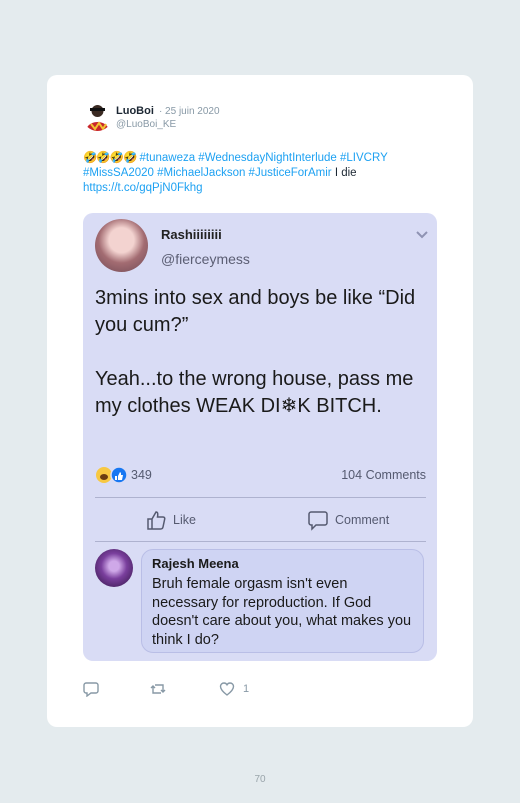 Image resolution: width=520 pixels, height=803 pixels. What do you see at coordinates (141, 475) in the screenshot?
I see `reaction-count: 349` at bounding box center [141, 475].